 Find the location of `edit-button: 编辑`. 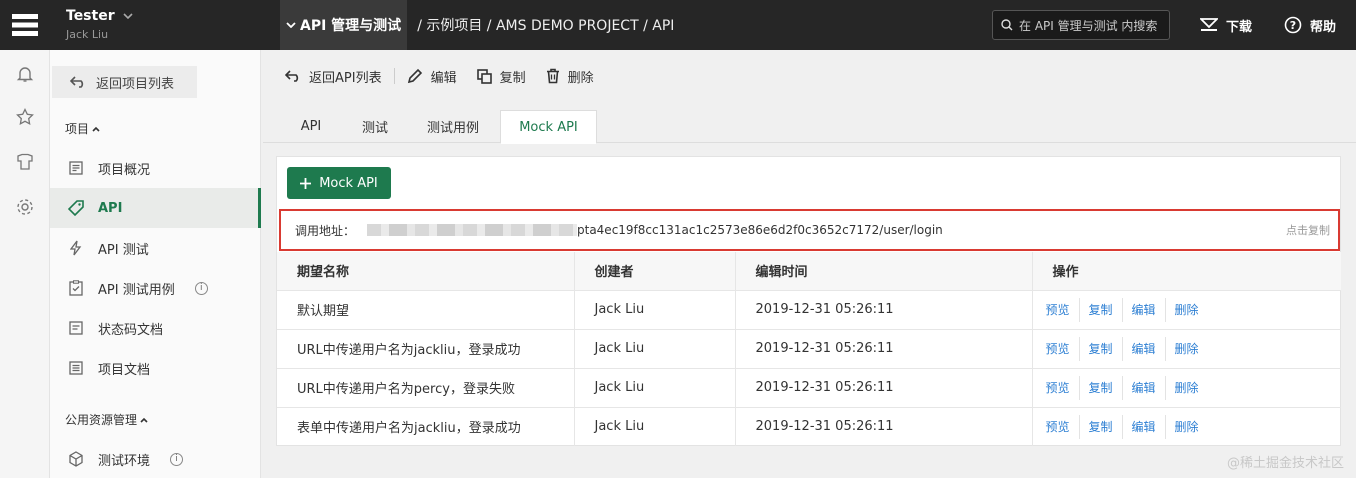

edit-button: 编辑 is located at coordinates (432, 76).